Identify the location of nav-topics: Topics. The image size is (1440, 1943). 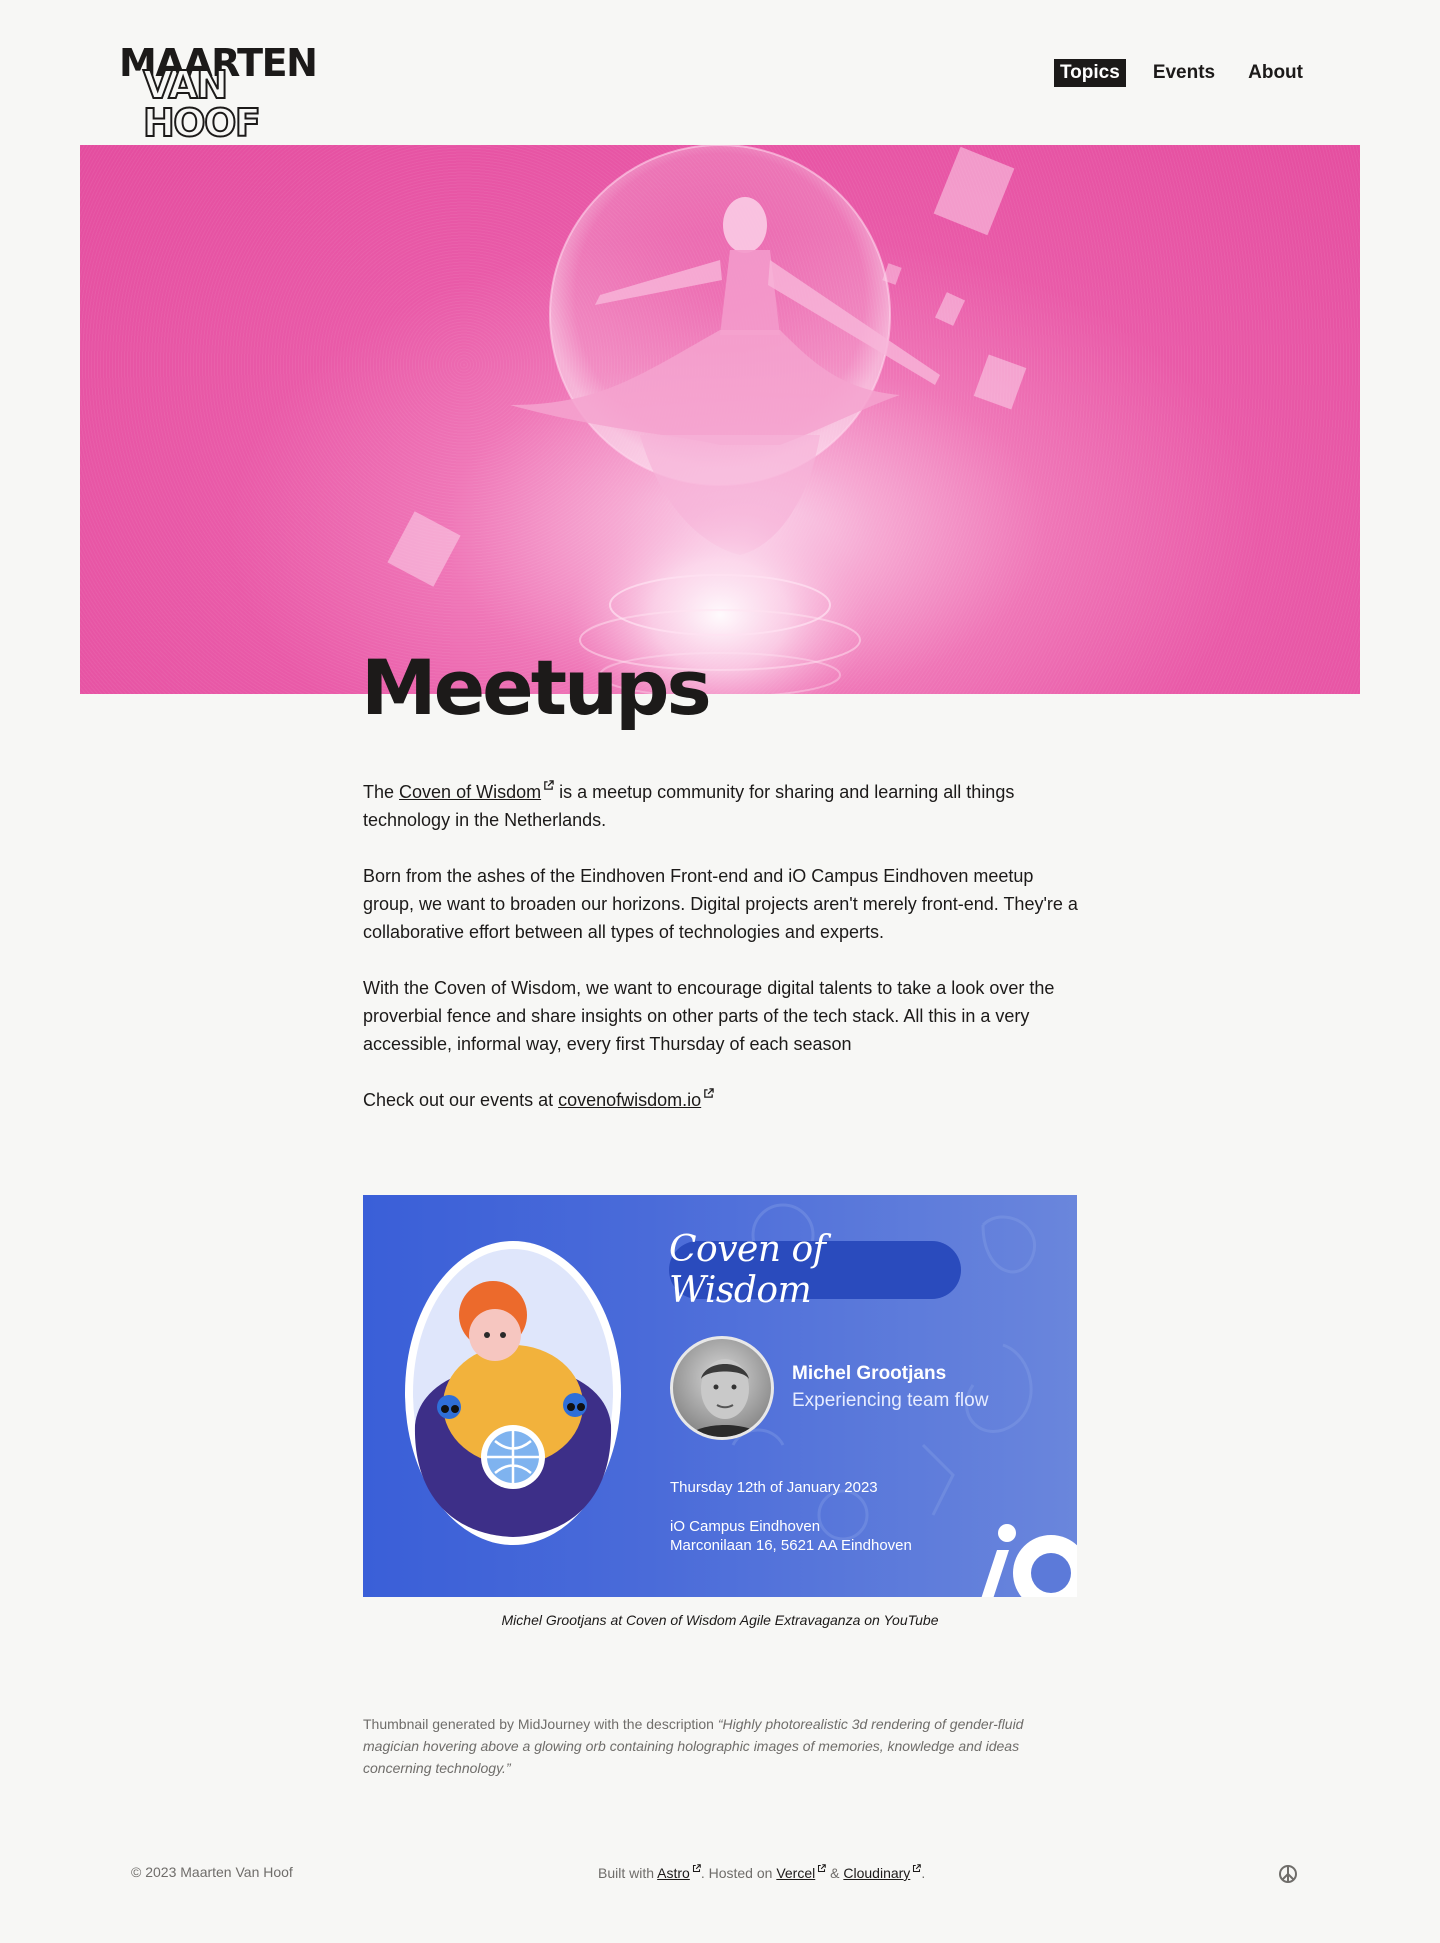
(1089, 73).